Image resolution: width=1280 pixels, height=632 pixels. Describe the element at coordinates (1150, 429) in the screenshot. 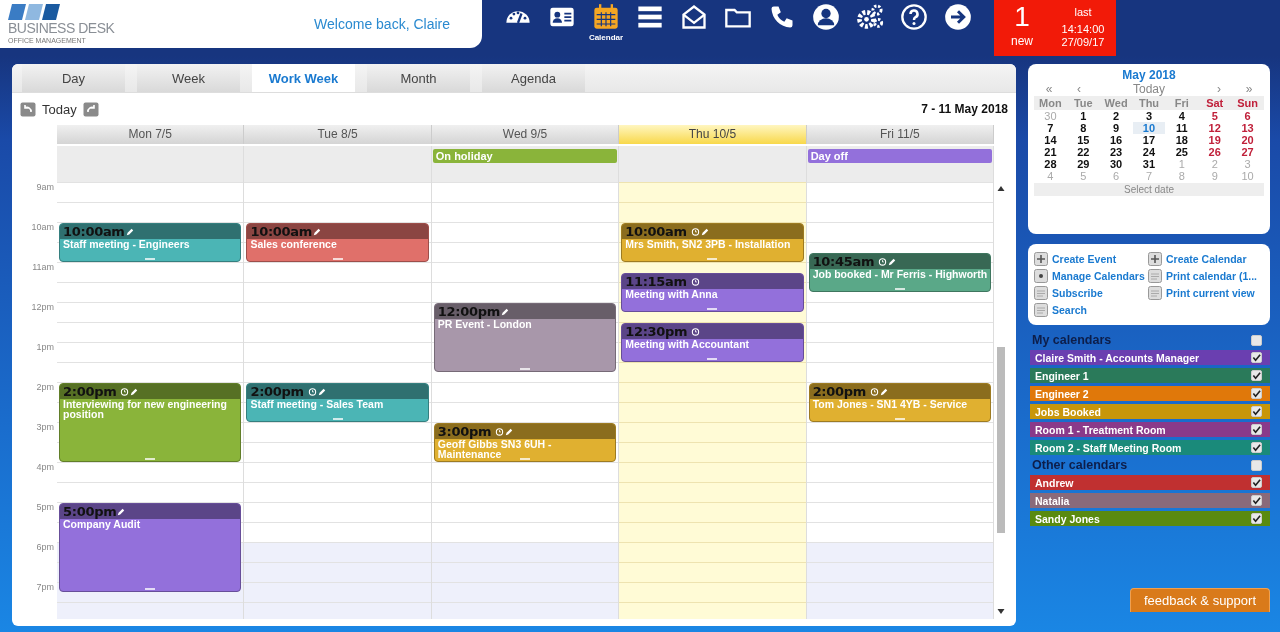

I see `calendar-item: Room 1 - Treatment Room` at that location.